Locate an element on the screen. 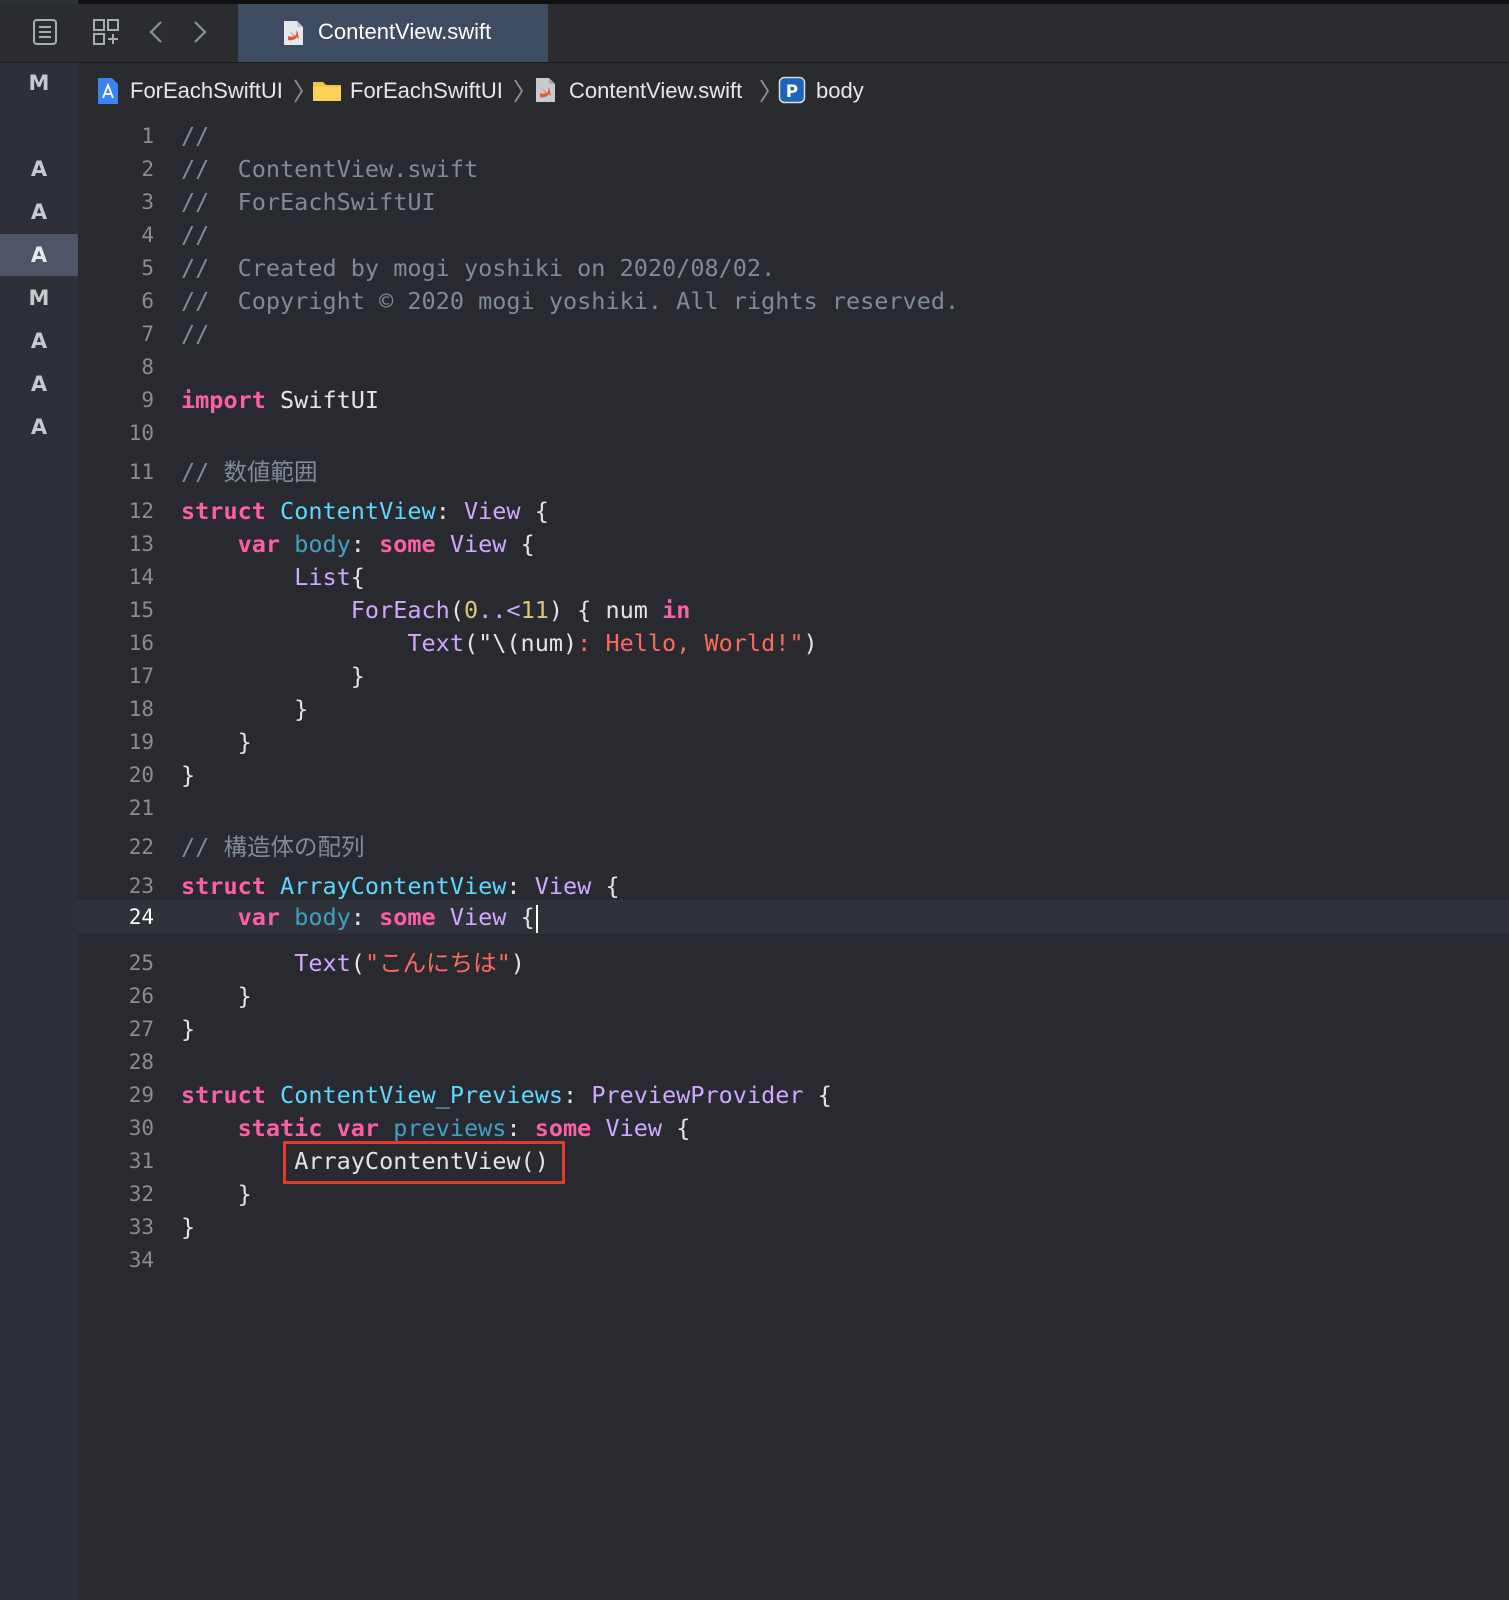 This screenshot has width=1509, height=1600. code-line: 9 import SwiftUI is located at coordinates (793, 400).